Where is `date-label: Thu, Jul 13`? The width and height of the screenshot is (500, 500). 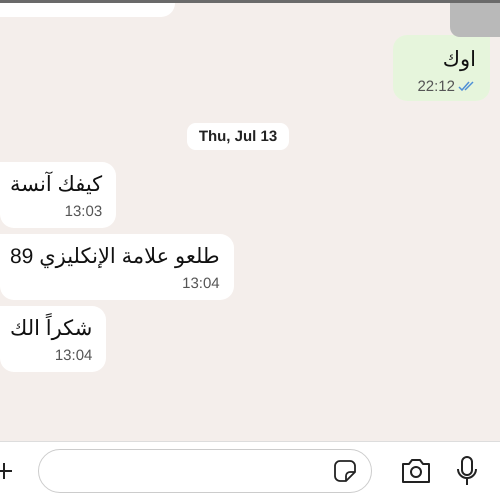 date-label: Thu, Jul 13 is located at coordinates (238, 136).